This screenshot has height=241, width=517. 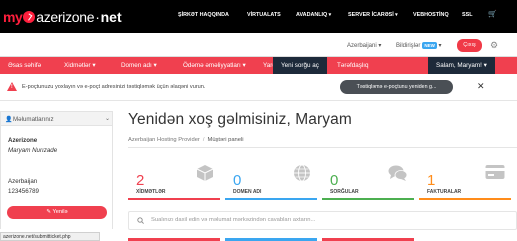 I want to click on breadcrumb-current: Müştəri paneli, so click(x=225, y=140).